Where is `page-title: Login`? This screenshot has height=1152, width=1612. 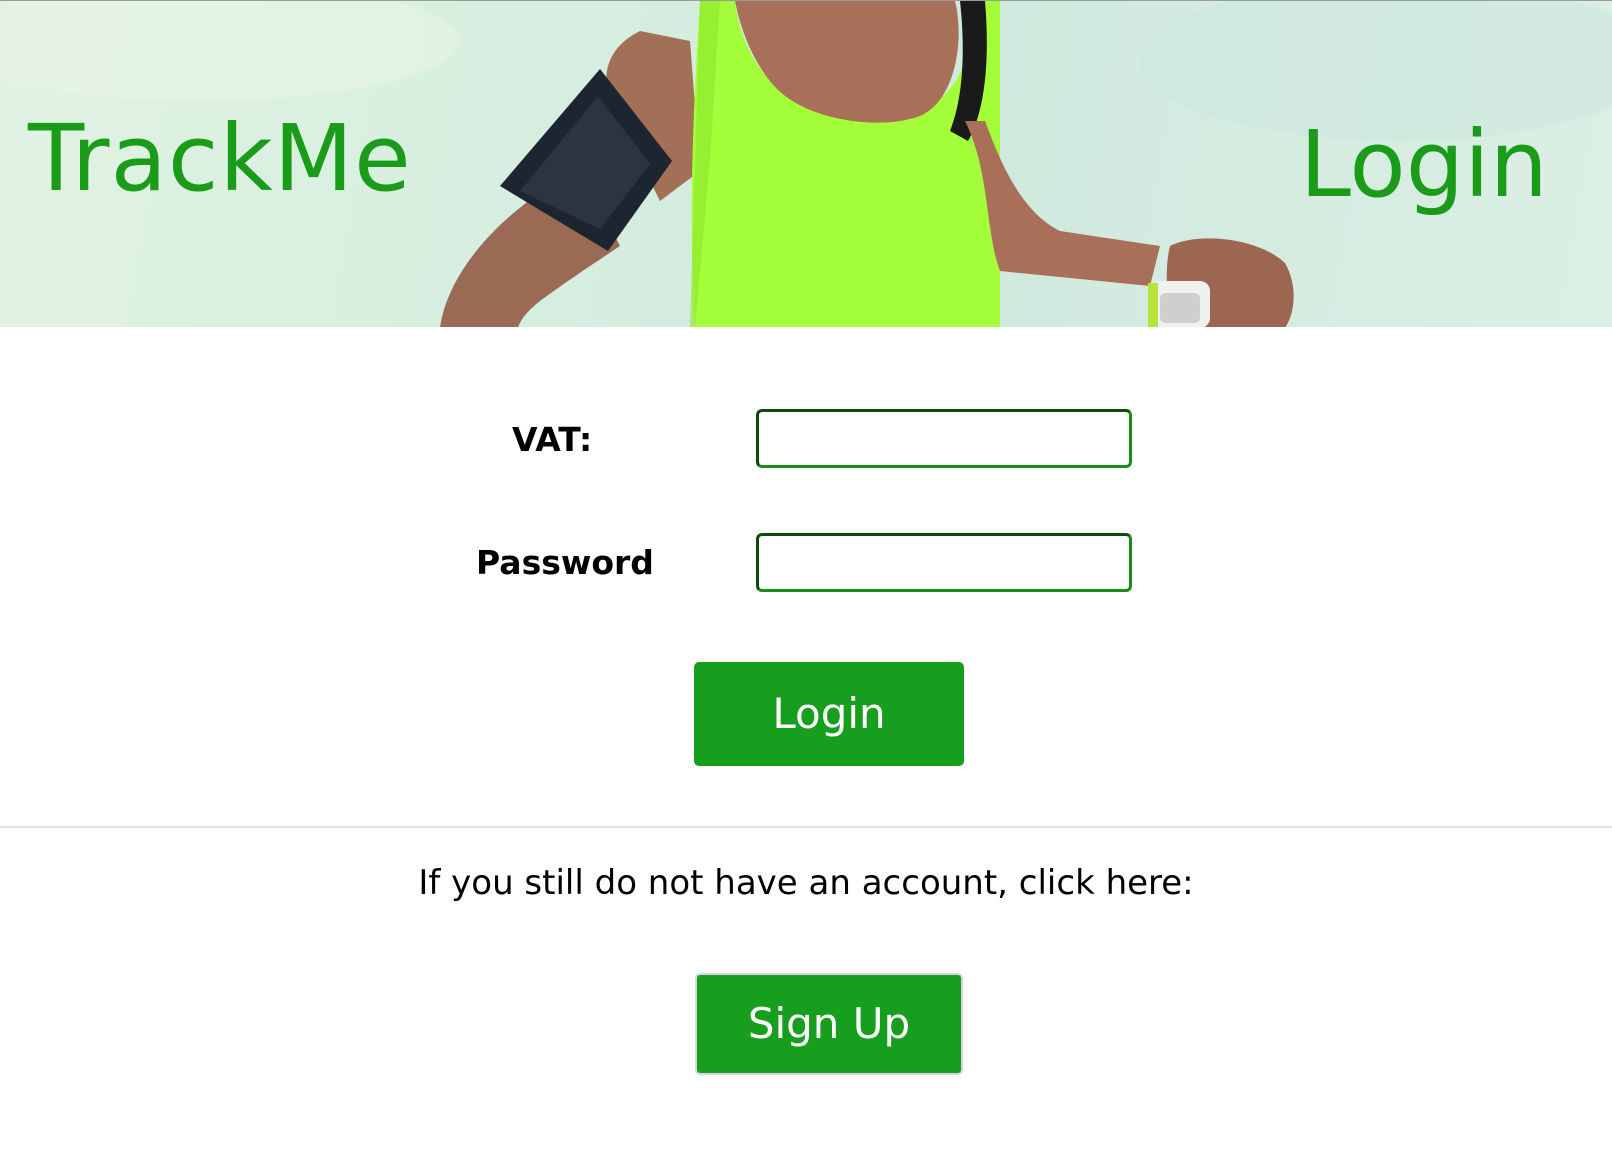
page-title: Login is located at coordinates (1423, 164).